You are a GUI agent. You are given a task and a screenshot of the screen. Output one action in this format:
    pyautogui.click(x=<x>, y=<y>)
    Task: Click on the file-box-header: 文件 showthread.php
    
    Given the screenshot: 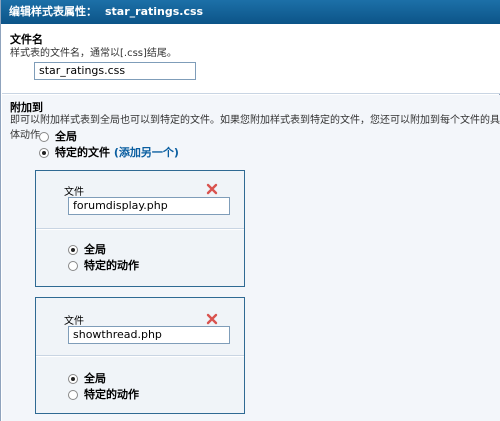 What is the action you would take?
    pyautogui.click(x=140, y=327)
    